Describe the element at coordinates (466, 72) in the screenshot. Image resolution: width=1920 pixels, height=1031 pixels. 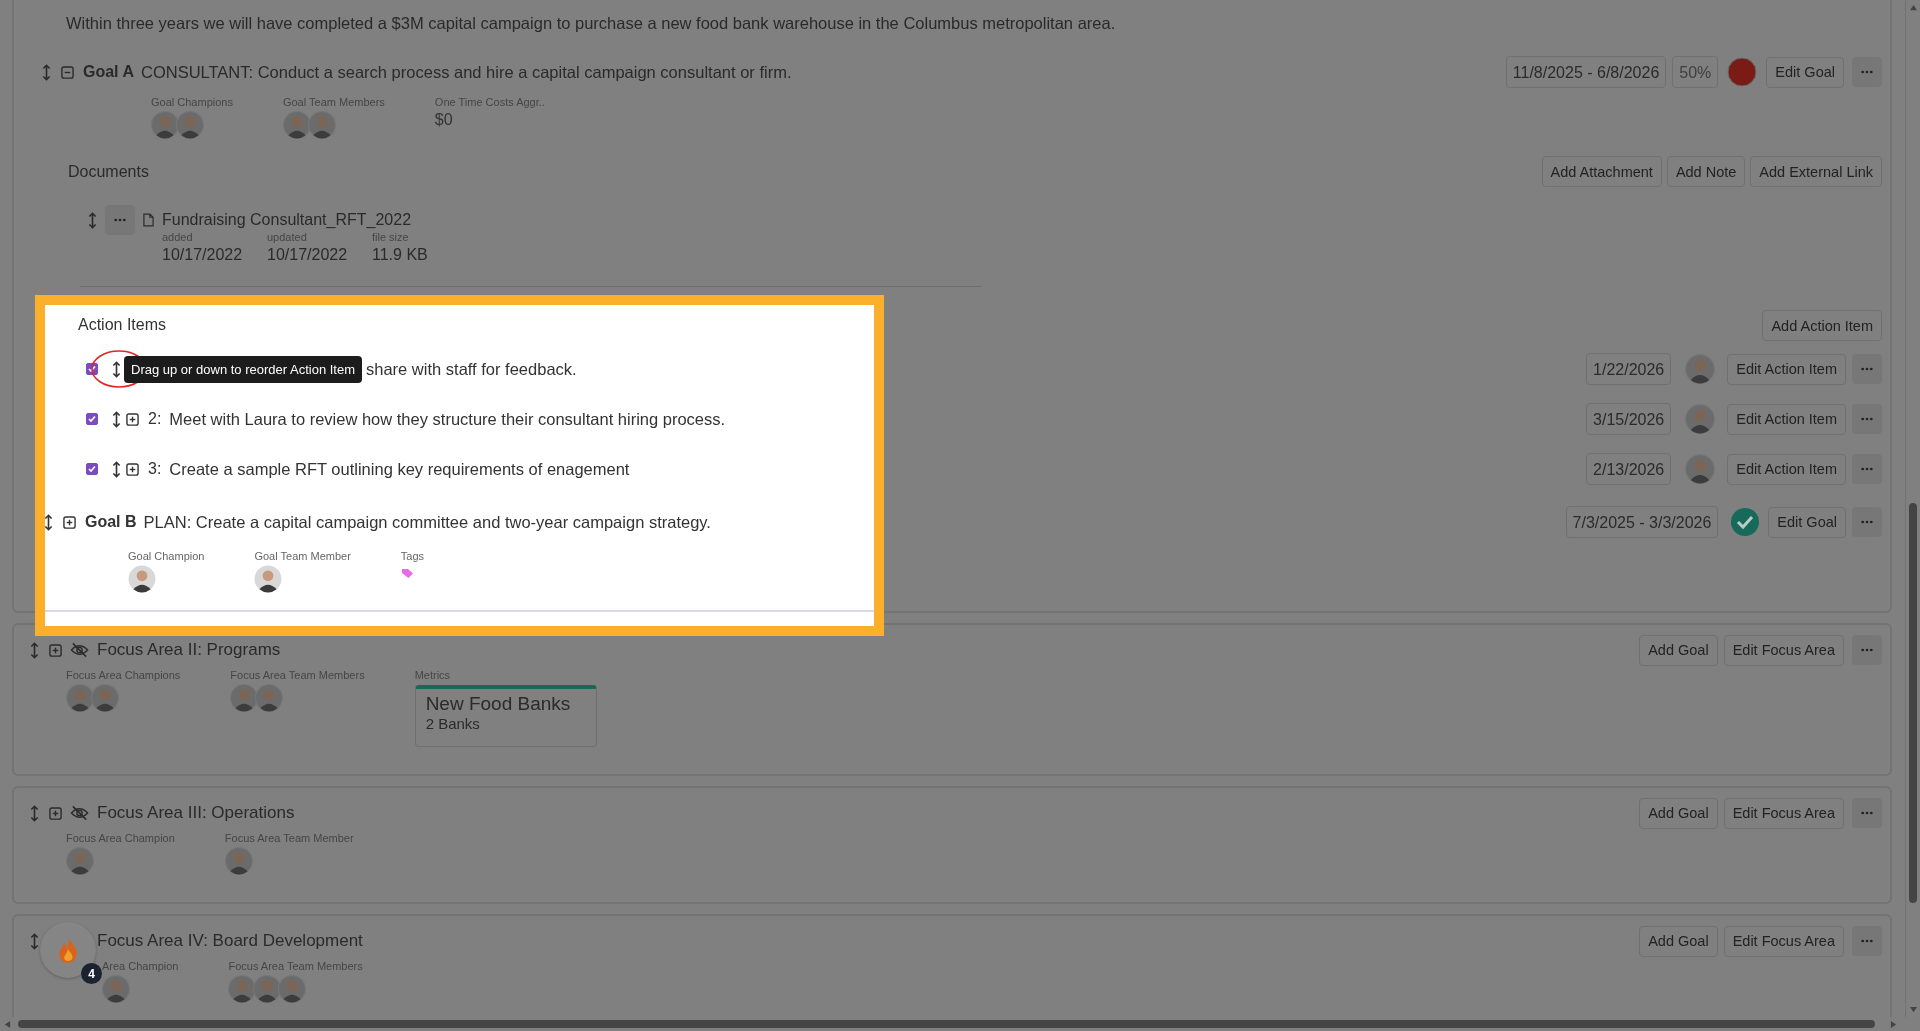
I see `goal-title: CONSULTANT: Conduct a search process and hire a capital campaign consultant or firm.` at that location.